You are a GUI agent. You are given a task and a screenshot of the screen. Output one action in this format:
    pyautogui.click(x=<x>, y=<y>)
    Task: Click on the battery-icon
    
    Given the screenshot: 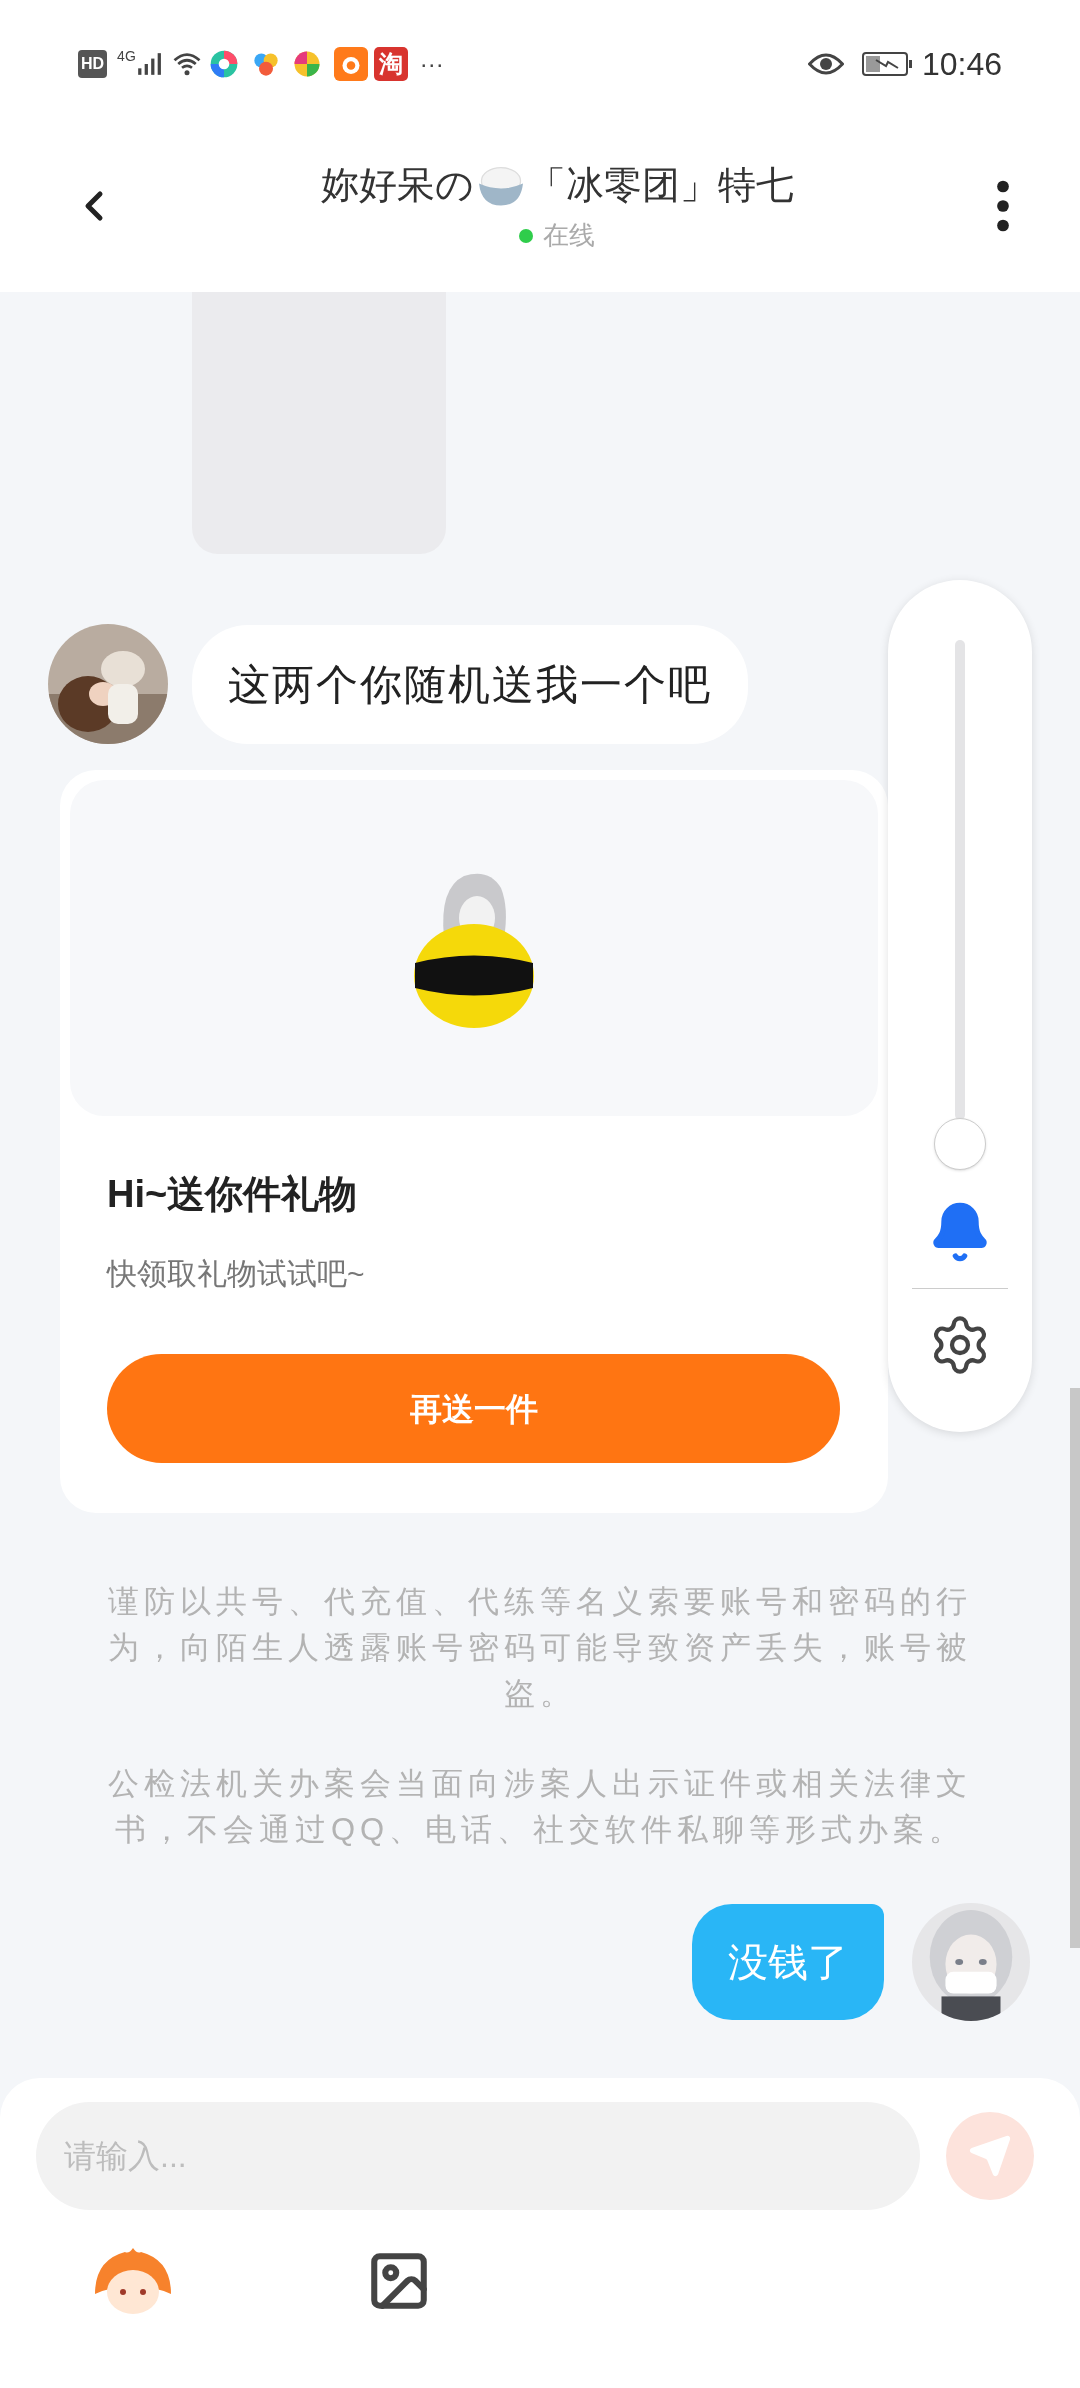 What is the action you would take?
    pyautogui.click(x=887, y=64)
    